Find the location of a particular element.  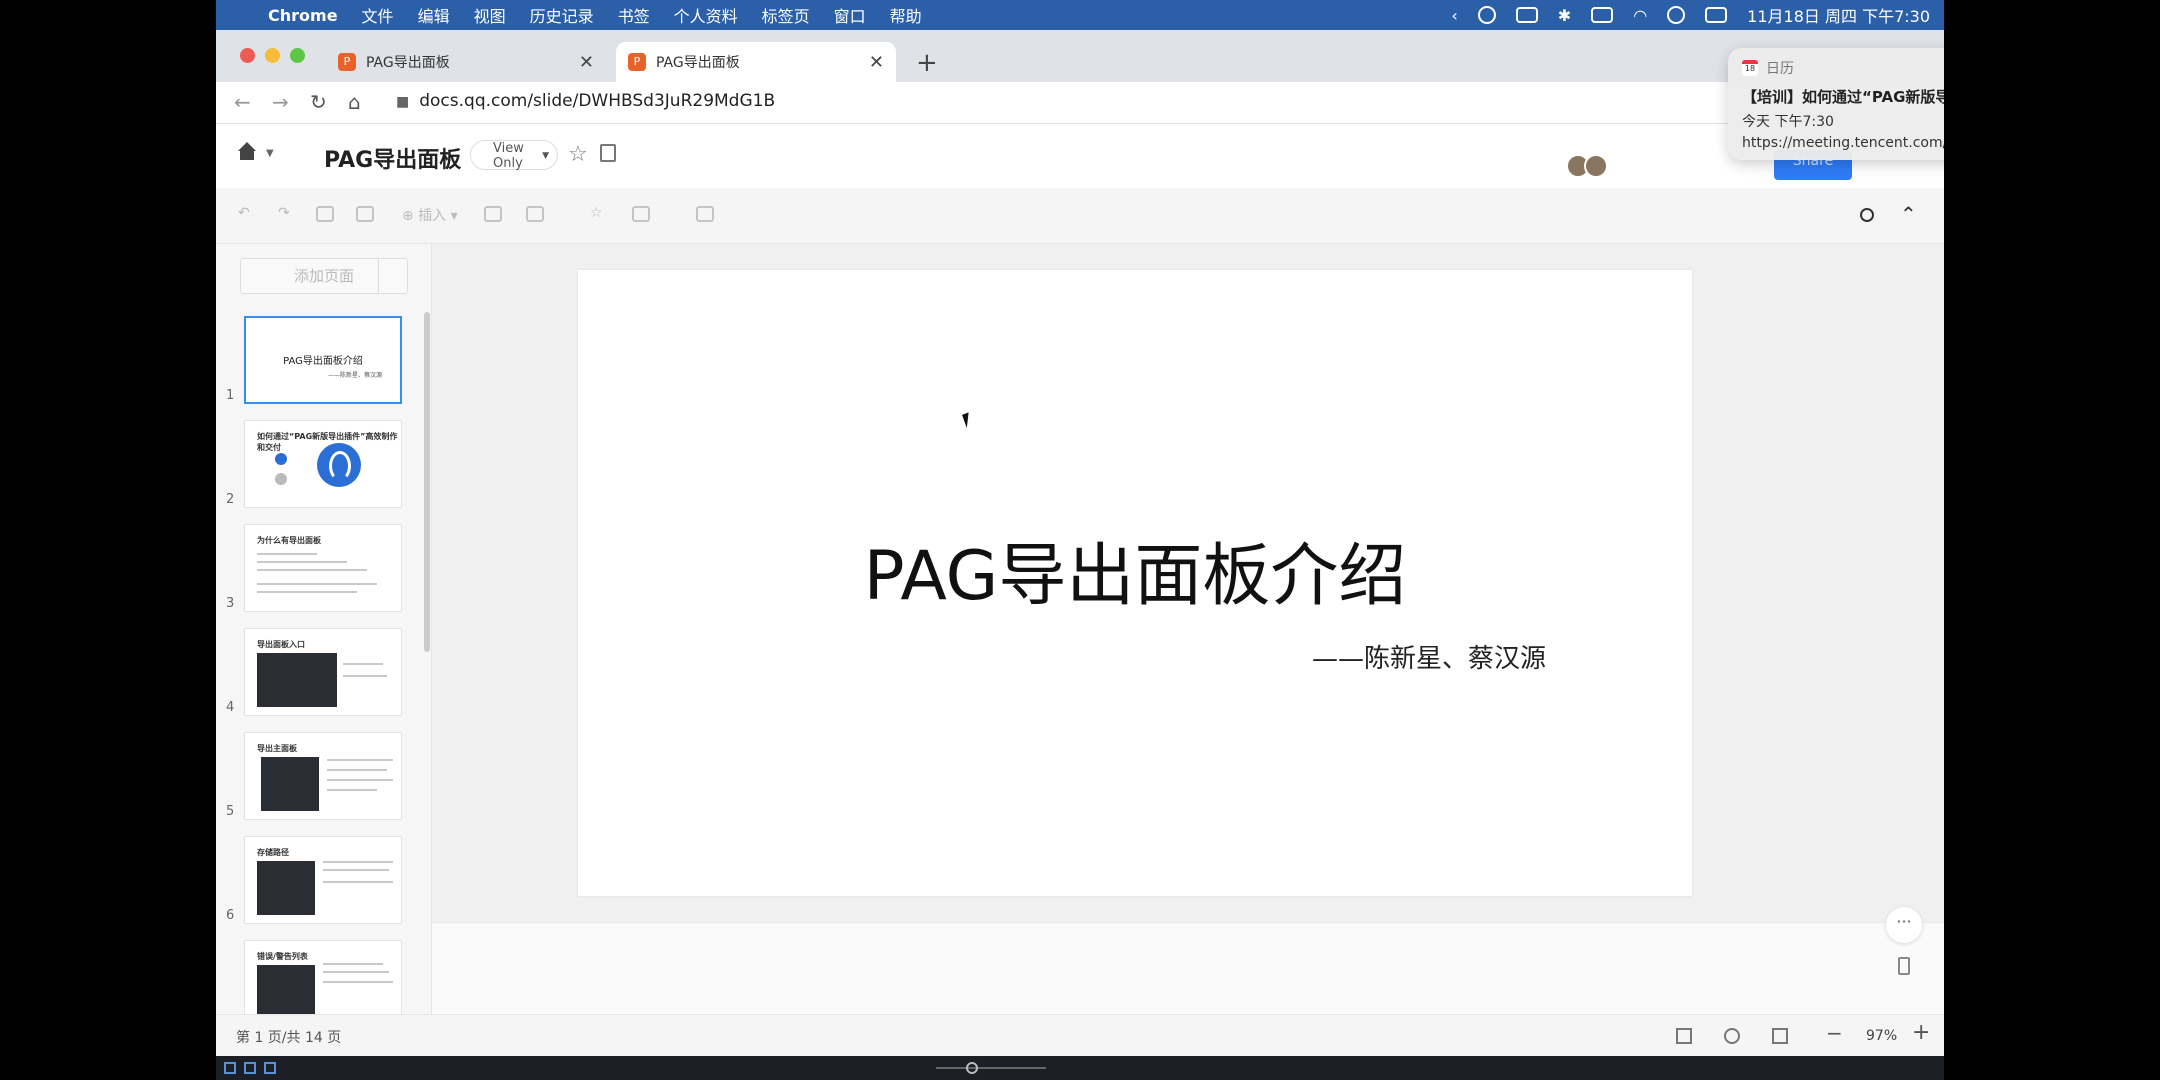

shape-icon is located at coordinates (535, 214).